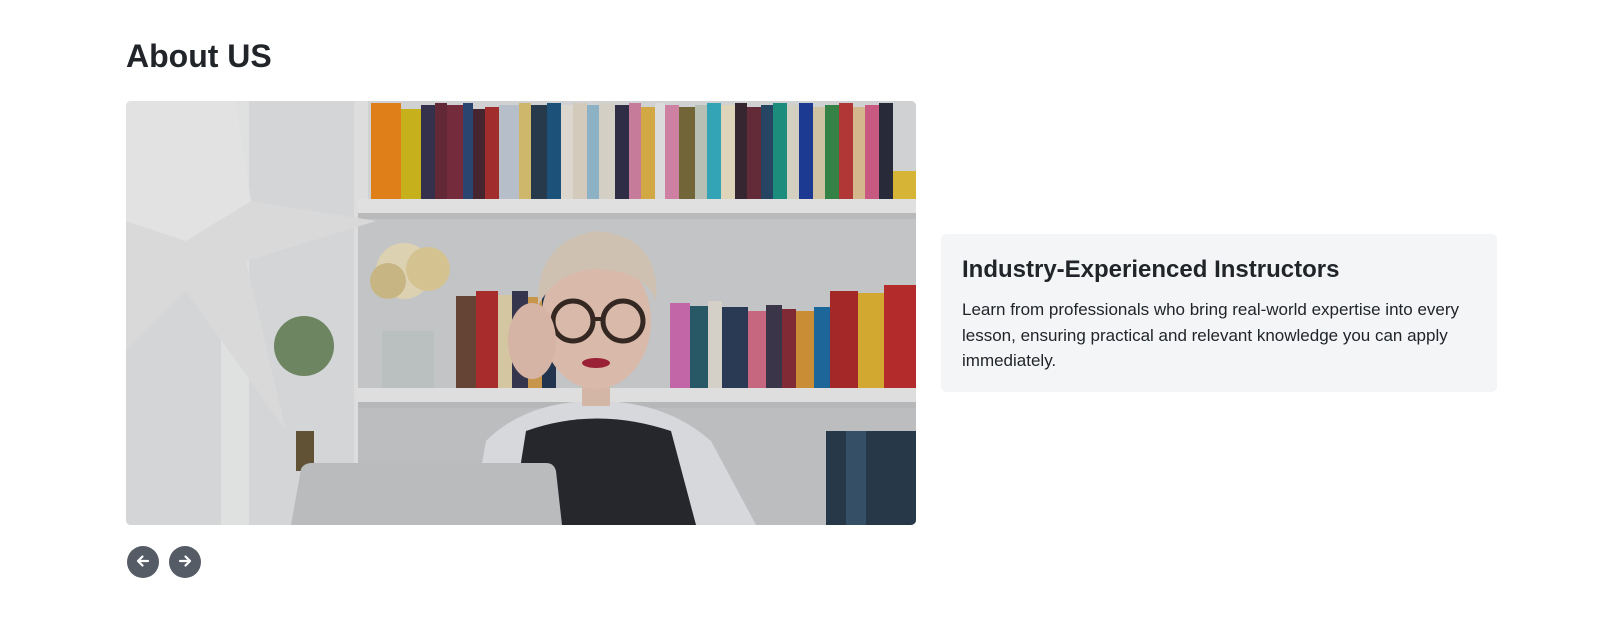  I want to click on carousel-prev-button, so click(143, 562).